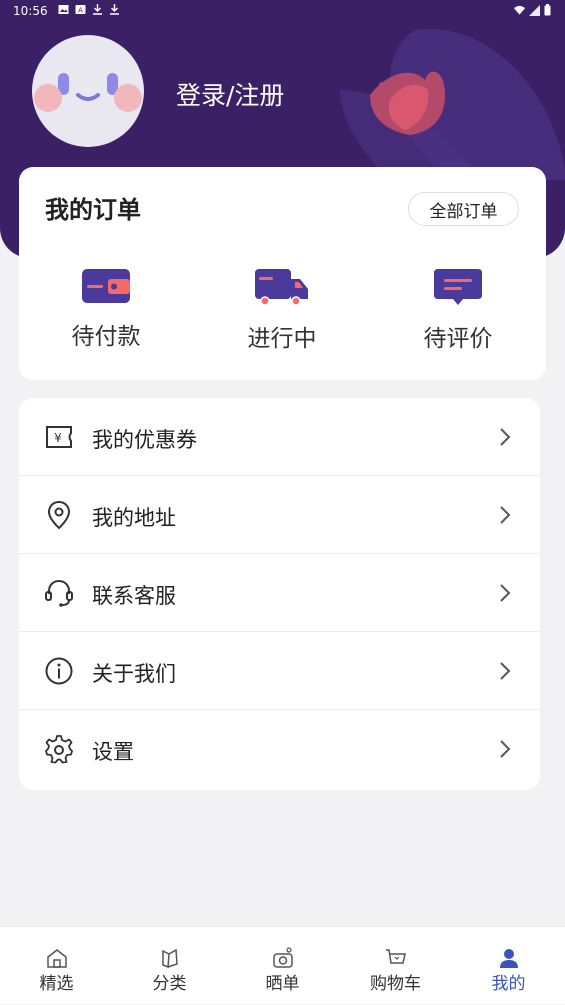  Describe the element at coordinates (458, 339) in the screenshot. I see `order-item-label: 待评价` at that location.